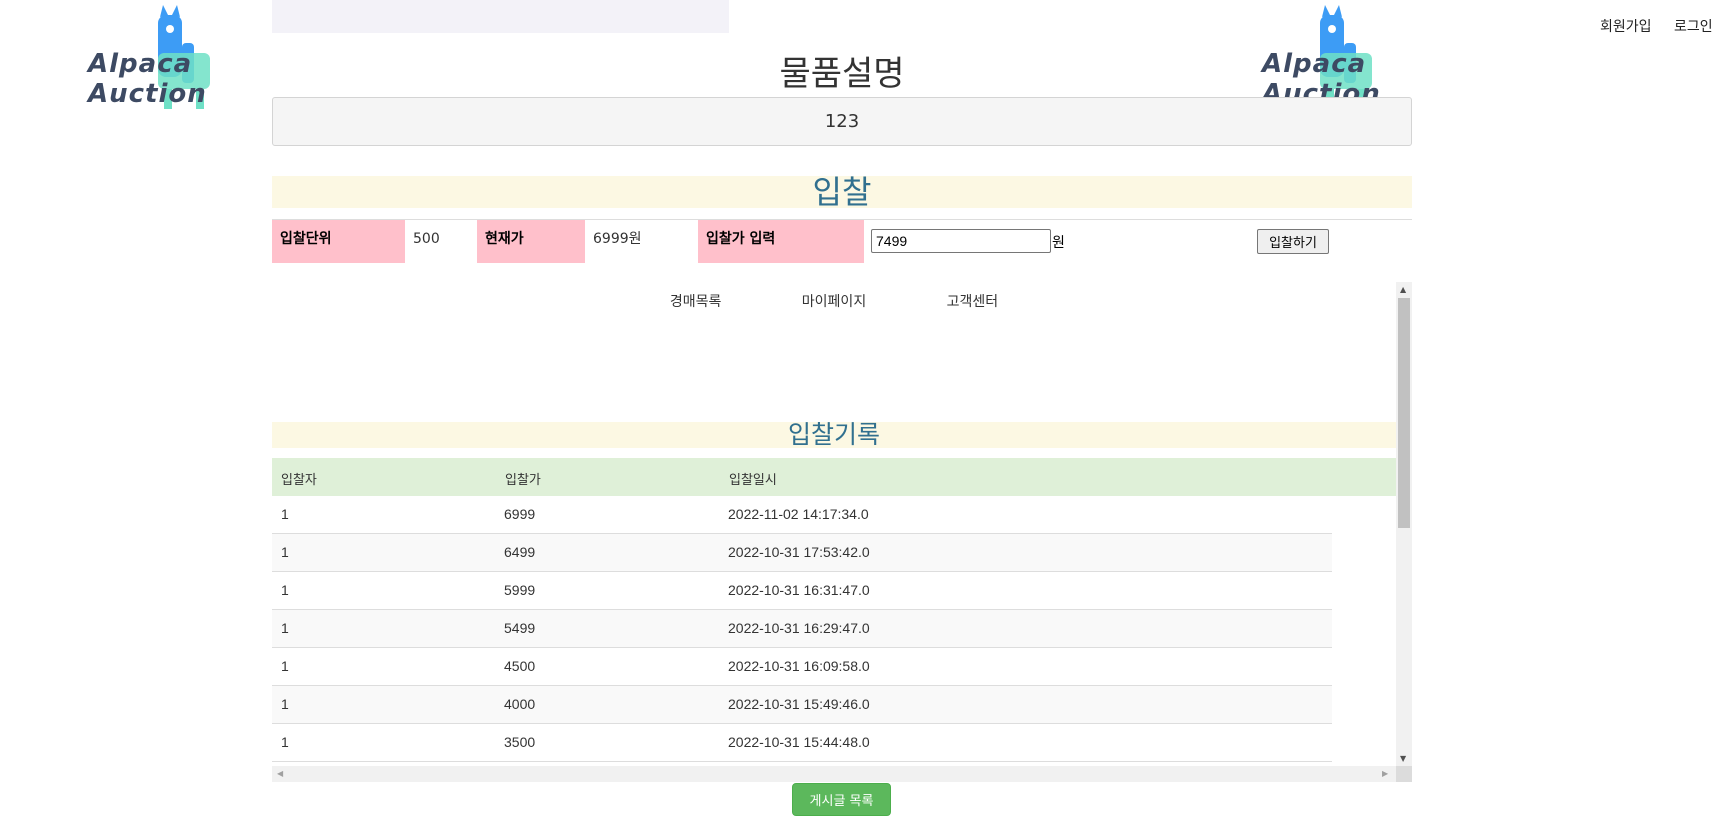 The image size is (1713, 817). I want to click on description-title: 물품설명, so click(842, 74).